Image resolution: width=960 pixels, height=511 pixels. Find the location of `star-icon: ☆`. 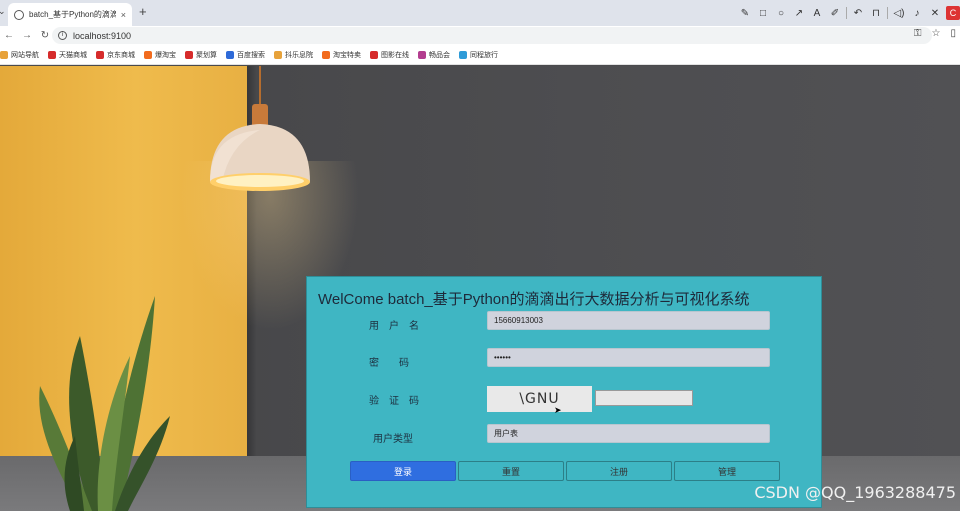

star-icon: ☆ is located at coordinates (936, 33).